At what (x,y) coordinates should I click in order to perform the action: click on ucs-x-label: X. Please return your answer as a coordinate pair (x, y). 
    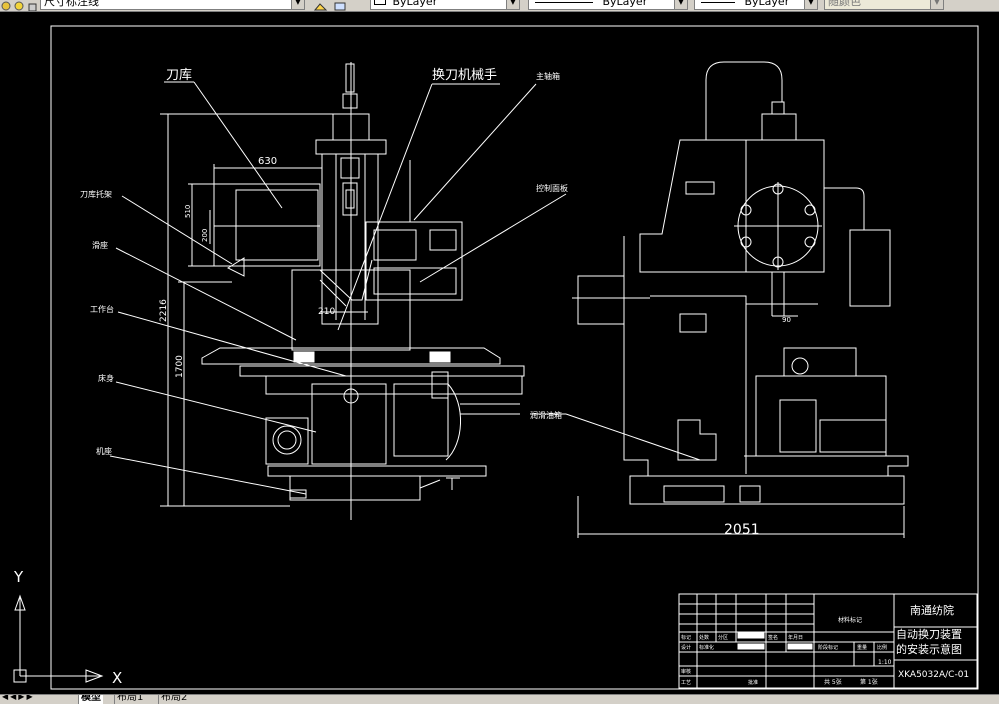
    Looking at the image, I should click on (117, 678).